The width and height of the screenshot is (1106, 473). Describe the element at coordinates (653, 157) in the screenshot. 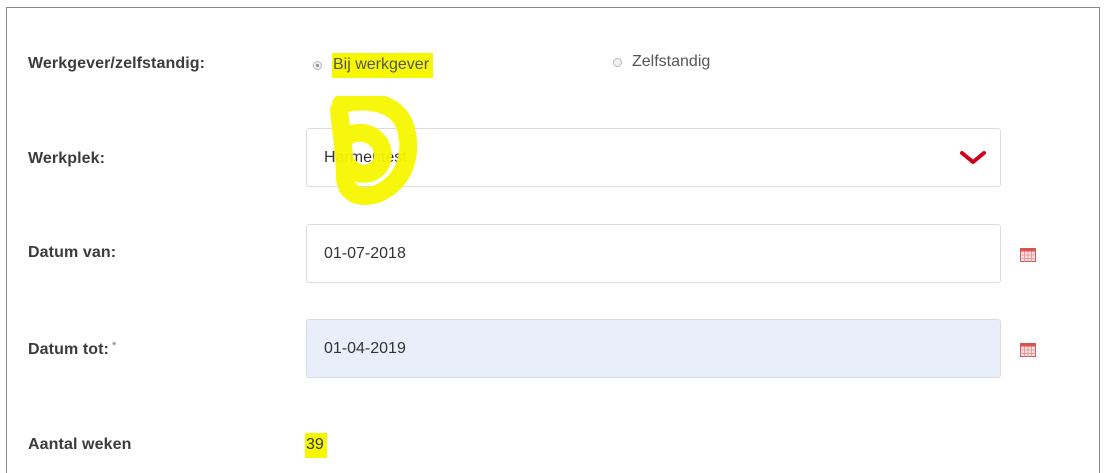

I see `workplace-select: Harmentest` at that location.